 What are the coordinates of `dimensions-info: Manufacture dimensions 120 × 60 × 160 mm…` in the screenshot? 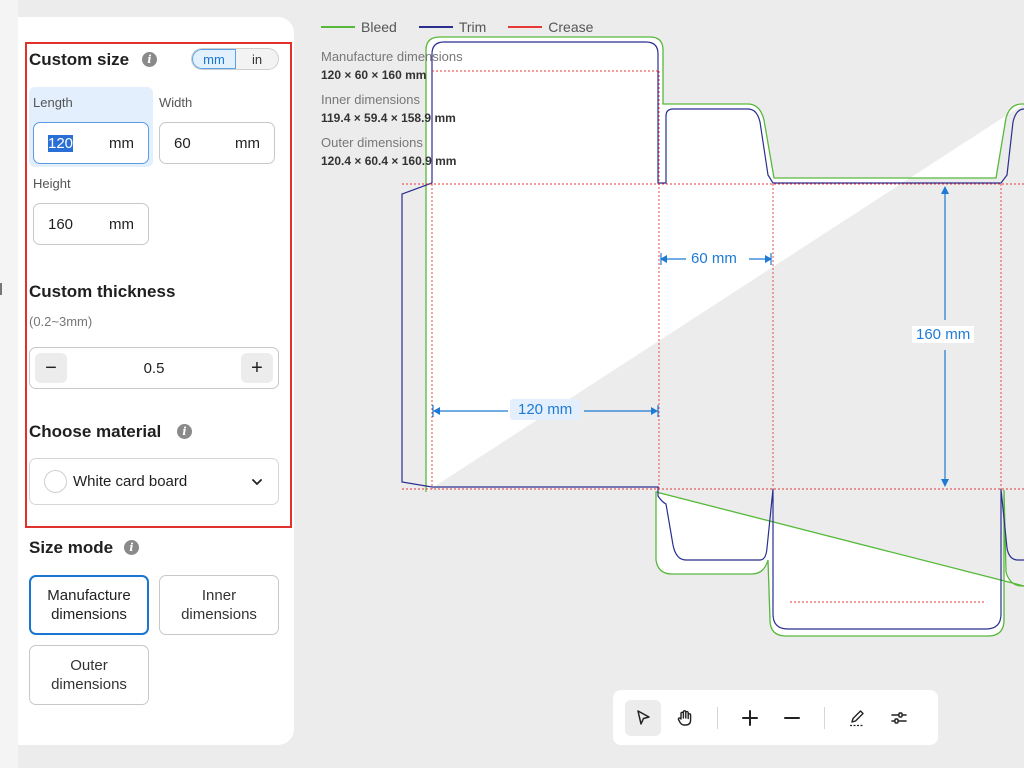 It's located at (411, 108).